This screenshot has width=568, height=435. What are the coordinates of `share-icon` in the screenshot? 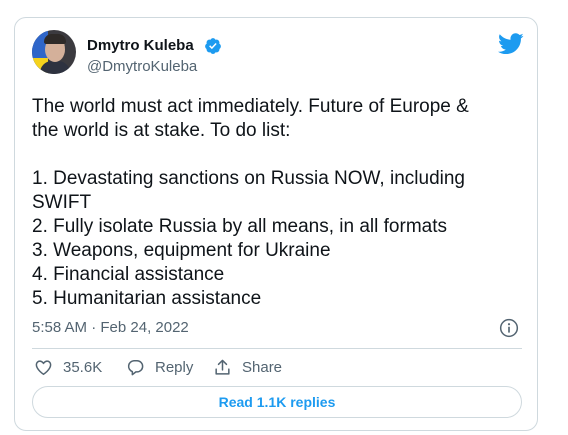 It's located at (222, 367).